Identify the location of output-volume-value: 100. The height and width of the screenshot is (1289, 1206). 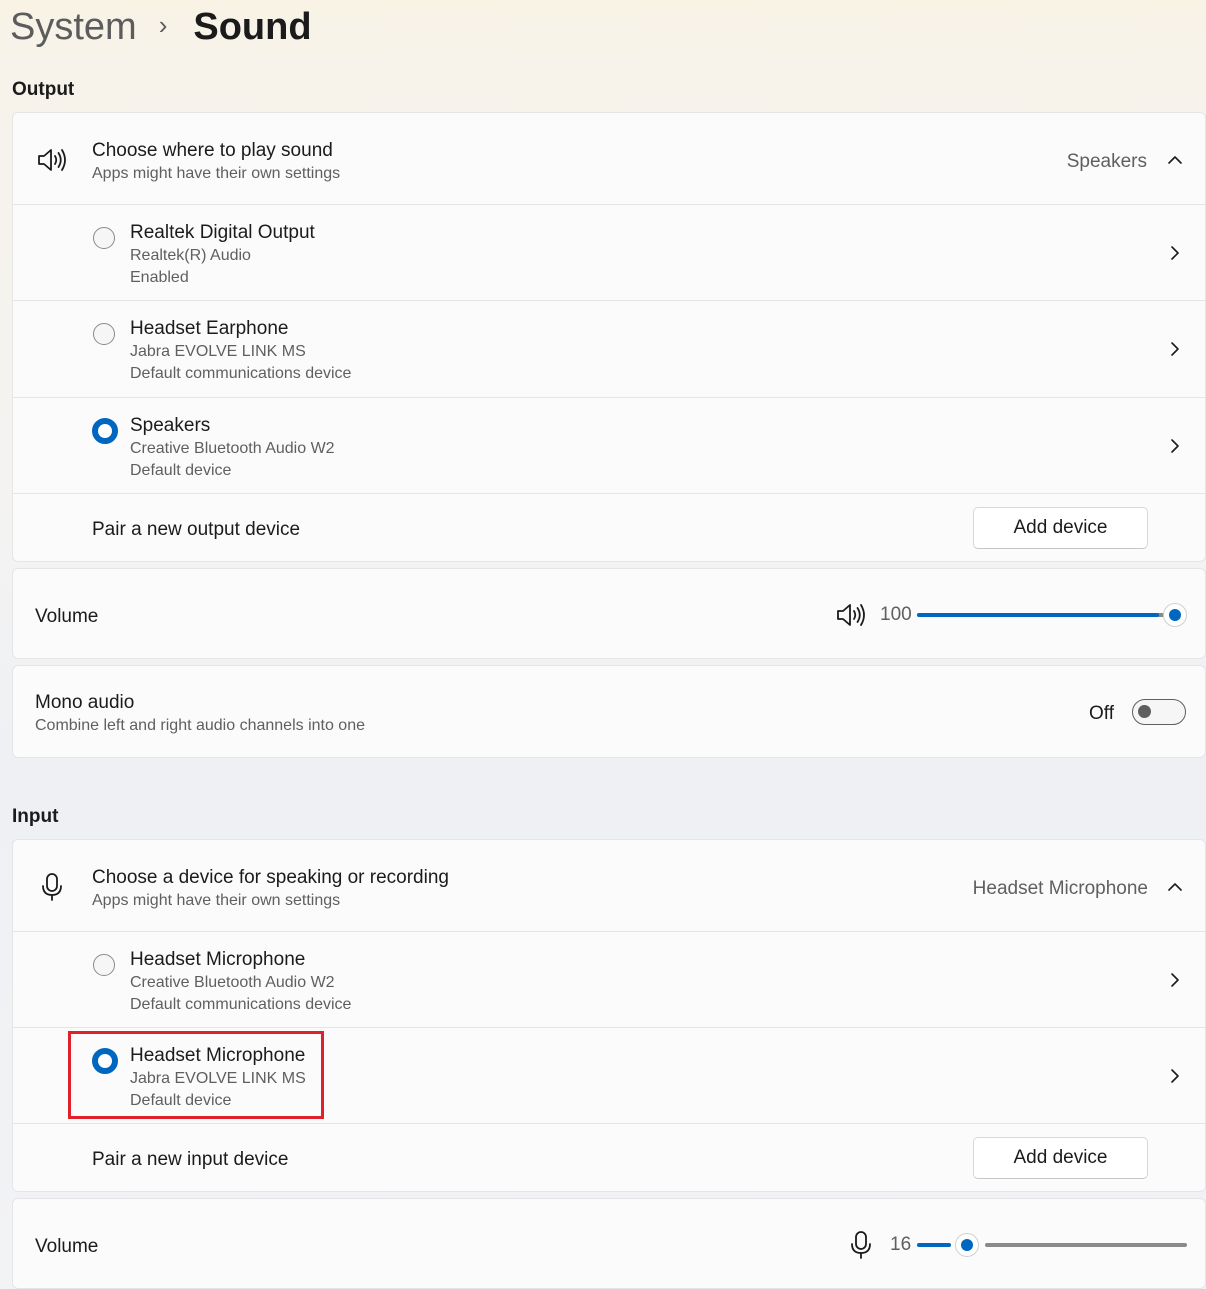
(896, 614).